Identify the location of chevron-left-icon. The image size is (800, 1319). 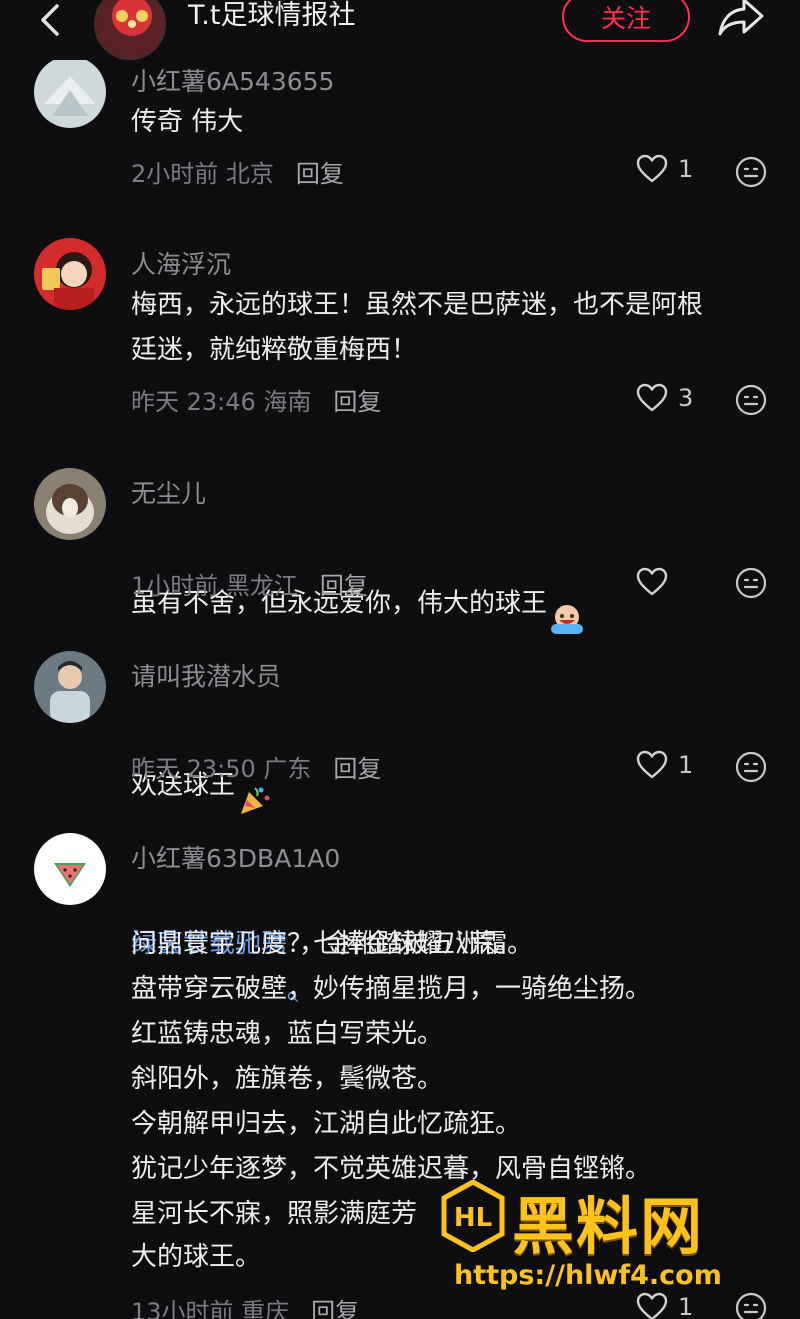
(50, 20).